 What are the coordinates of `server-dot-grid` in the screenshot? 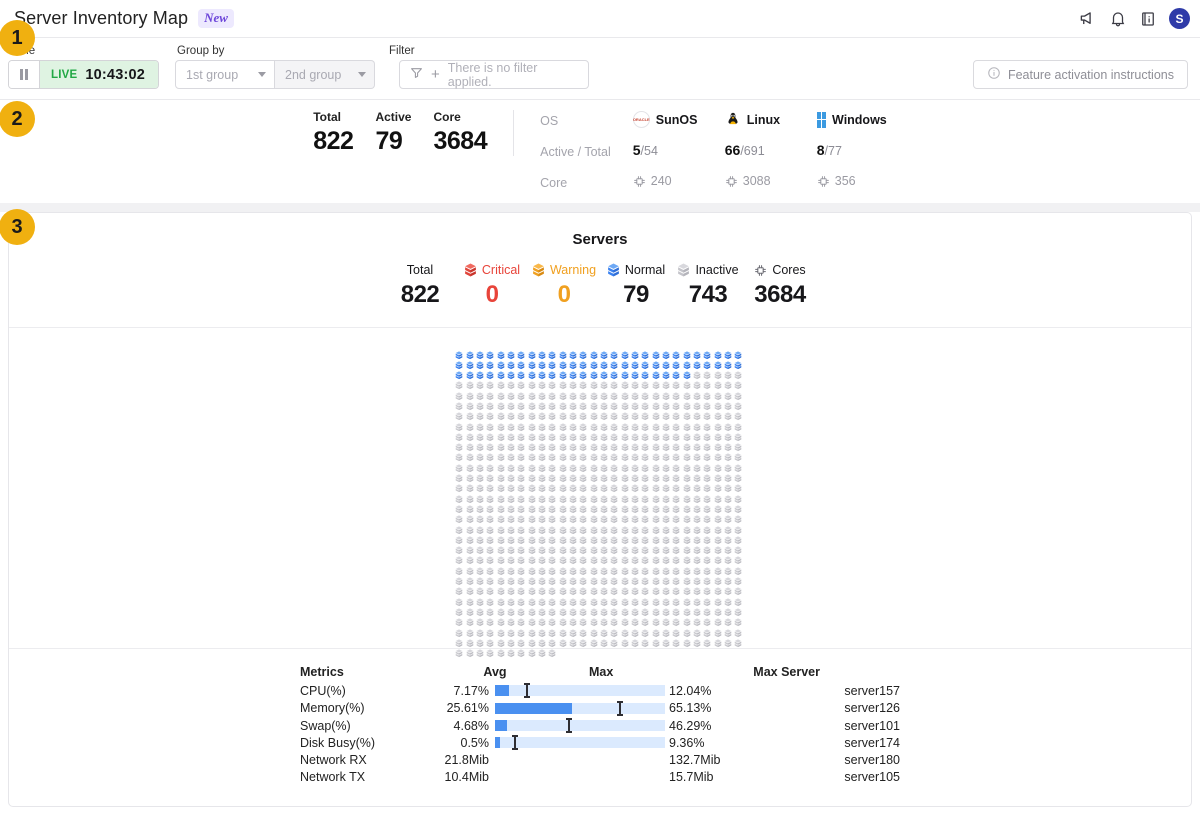 It's located at (600, 502).